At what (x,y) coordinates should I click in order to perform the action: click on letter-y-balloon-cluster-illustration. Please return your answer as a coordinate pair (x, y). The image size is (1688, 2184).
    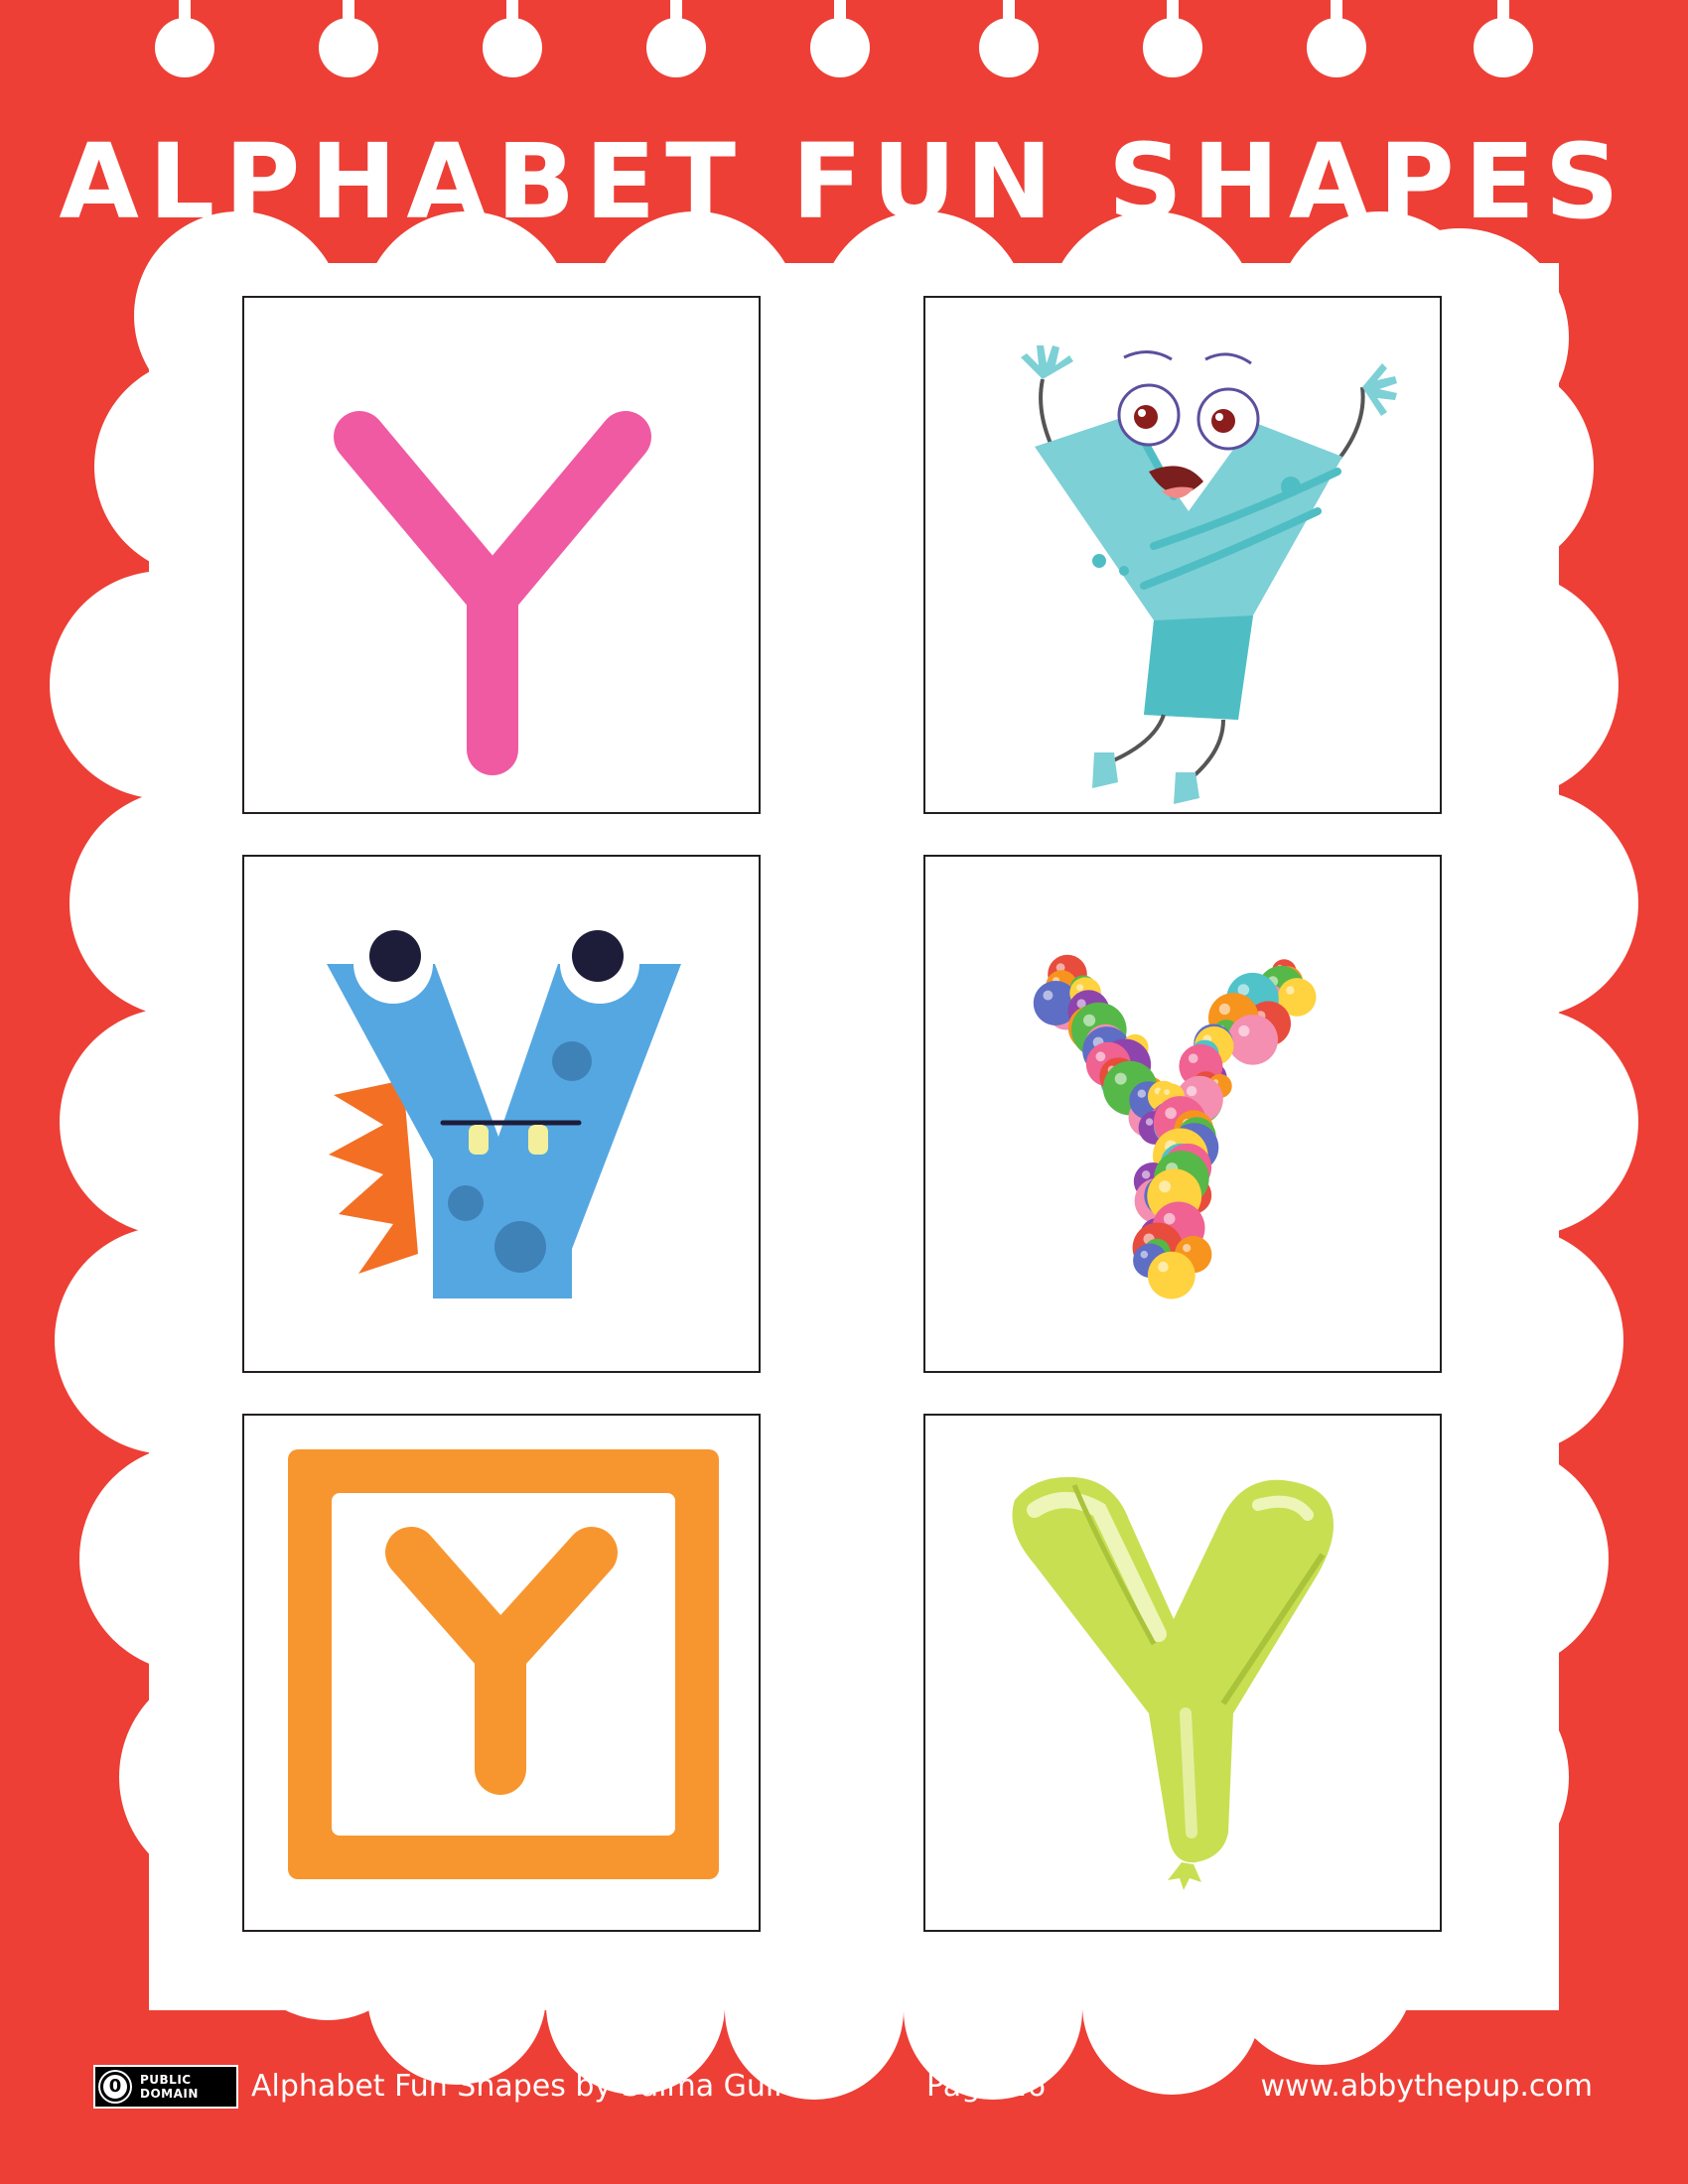
    Looking at the image, I should click on (1175, 1126).